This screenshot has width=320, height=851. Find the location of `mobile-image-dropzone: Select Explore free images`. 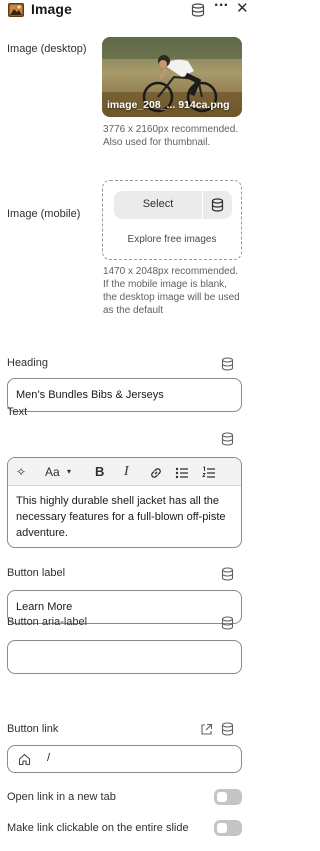

mobile-image-dropzone: Select Explore free images is located at coordinates (172, 220).